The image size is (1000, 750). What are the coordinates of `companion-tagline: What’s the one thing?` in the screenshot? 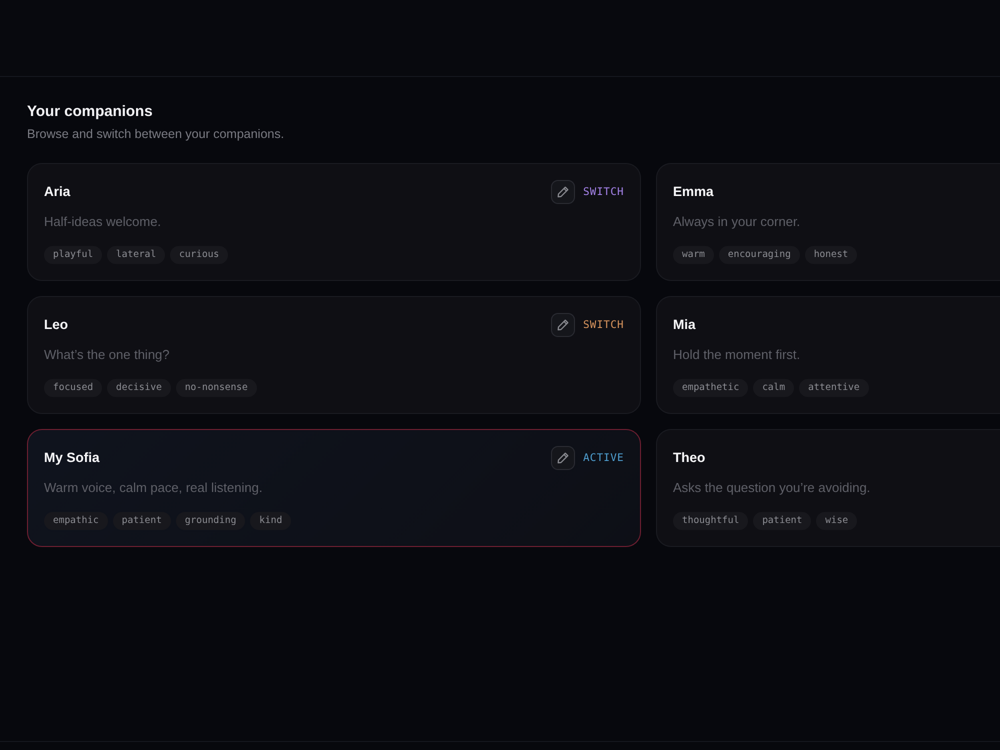 It's located at (107, 355).